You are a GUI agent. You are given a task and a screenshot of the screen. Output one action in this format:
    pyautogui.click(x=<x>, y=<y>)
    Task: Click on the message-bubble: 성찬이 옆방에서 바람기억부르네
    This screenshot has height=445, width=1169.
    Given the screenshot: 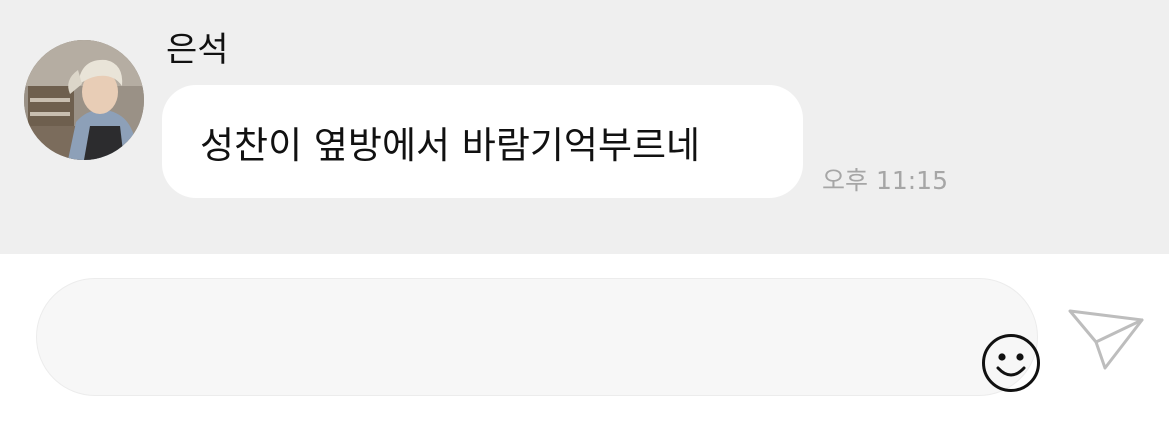 What is the action you would take?
    pyautogui.click(x=482, y=141)
    